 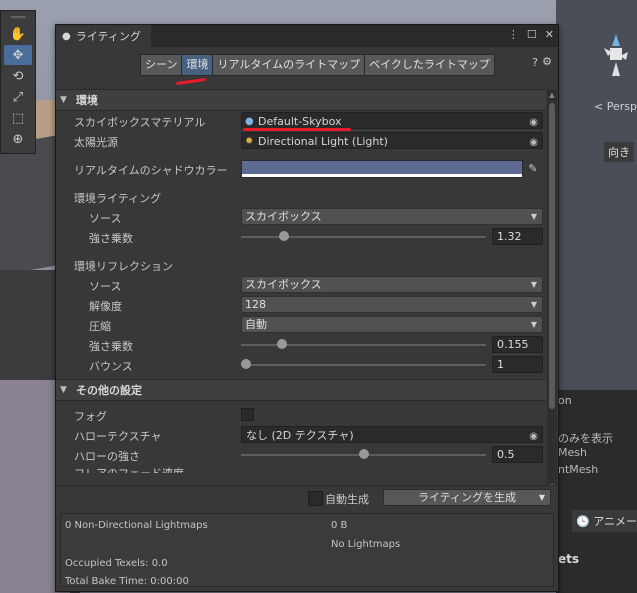 What do you see at coordinates (382, 169) in the screenshot?
I see `shadow-color-swatch` at bounding box center [382, 169].